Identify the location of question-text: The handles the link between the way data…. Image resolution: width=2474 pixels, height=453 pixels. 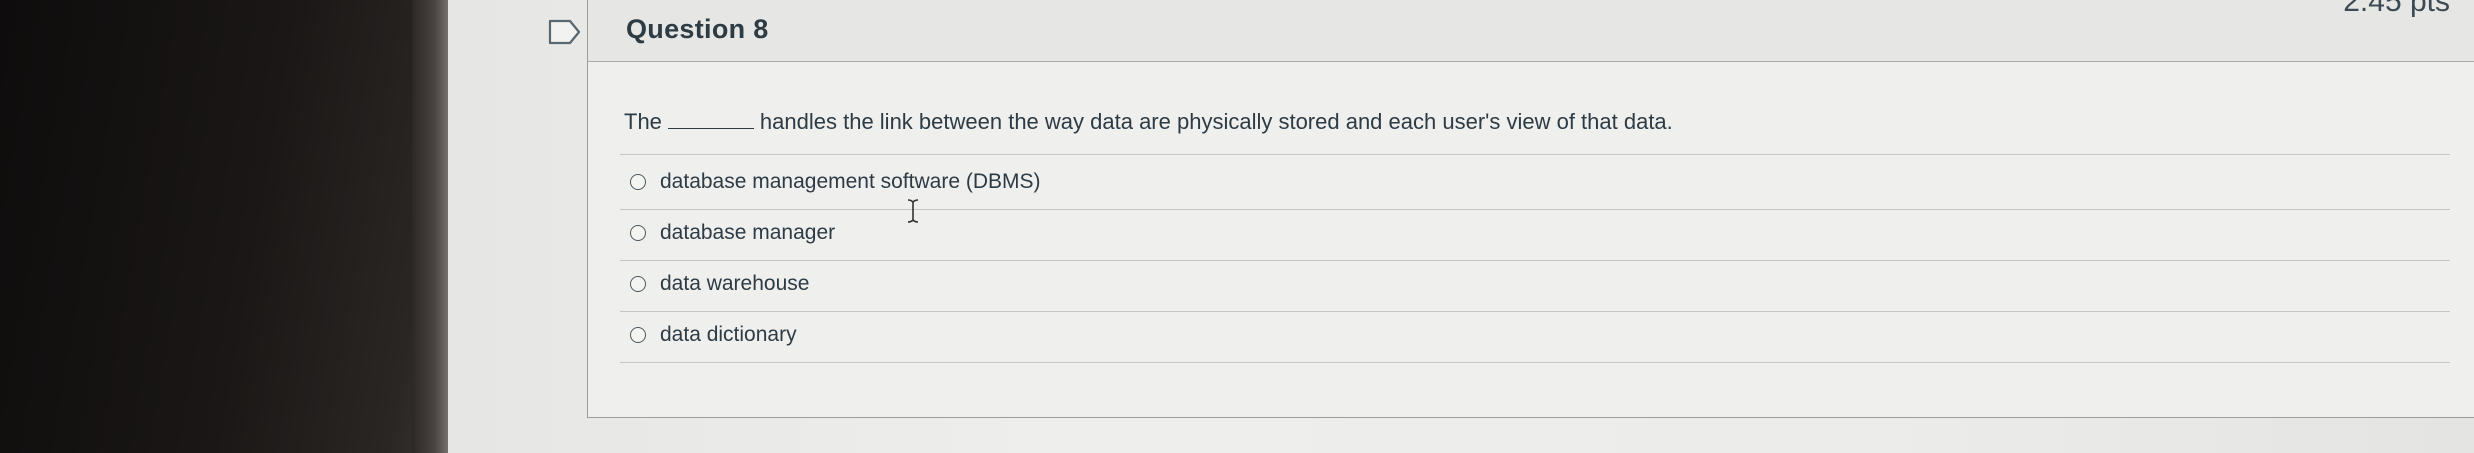
(1148, 122).